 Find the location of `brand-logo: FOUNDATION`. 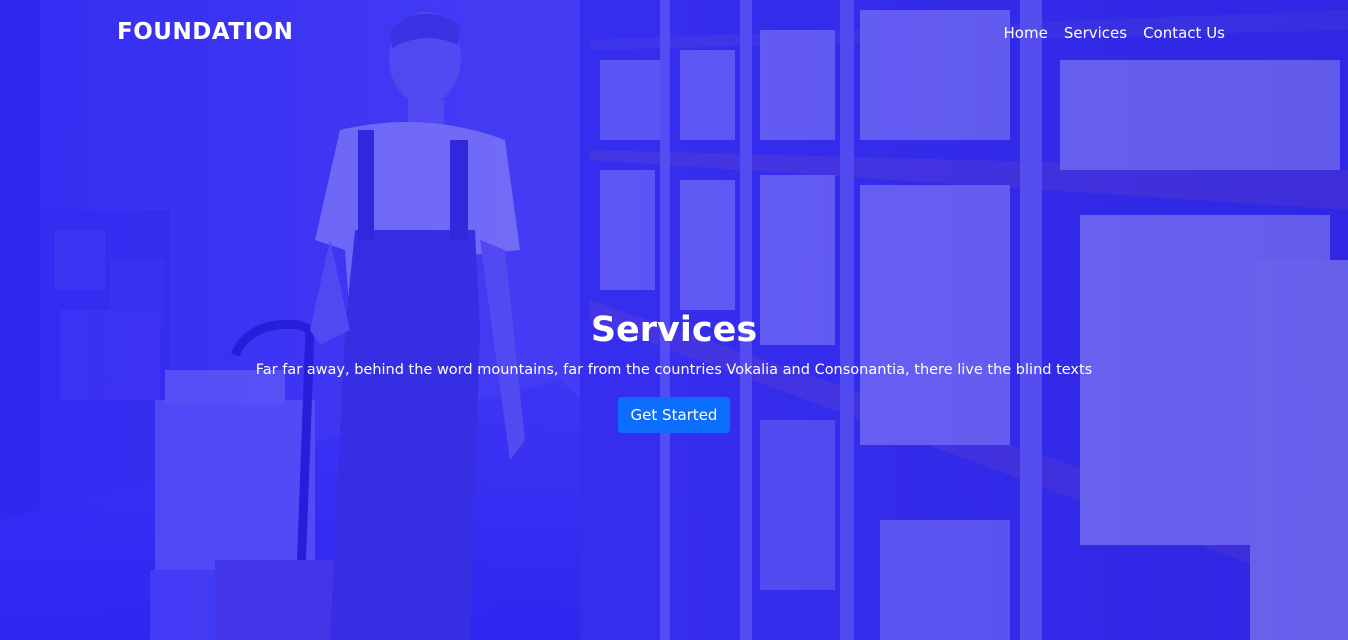

brand-logo: FOUNDATION is located at coordinates (205, 32).